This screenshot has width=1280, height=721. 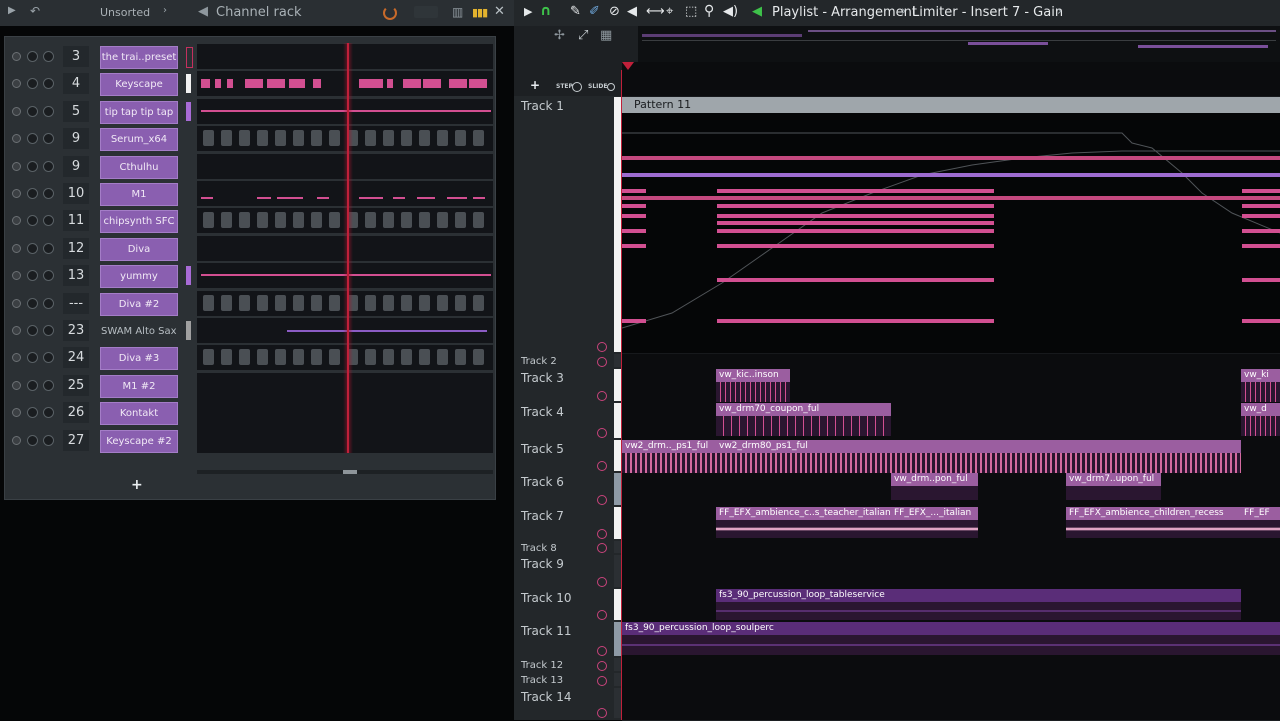 What do you see at coordinates (139, 359) in the screenshot?
I see `channel-name-button: Diva #3` at bounding box center [139, 359].